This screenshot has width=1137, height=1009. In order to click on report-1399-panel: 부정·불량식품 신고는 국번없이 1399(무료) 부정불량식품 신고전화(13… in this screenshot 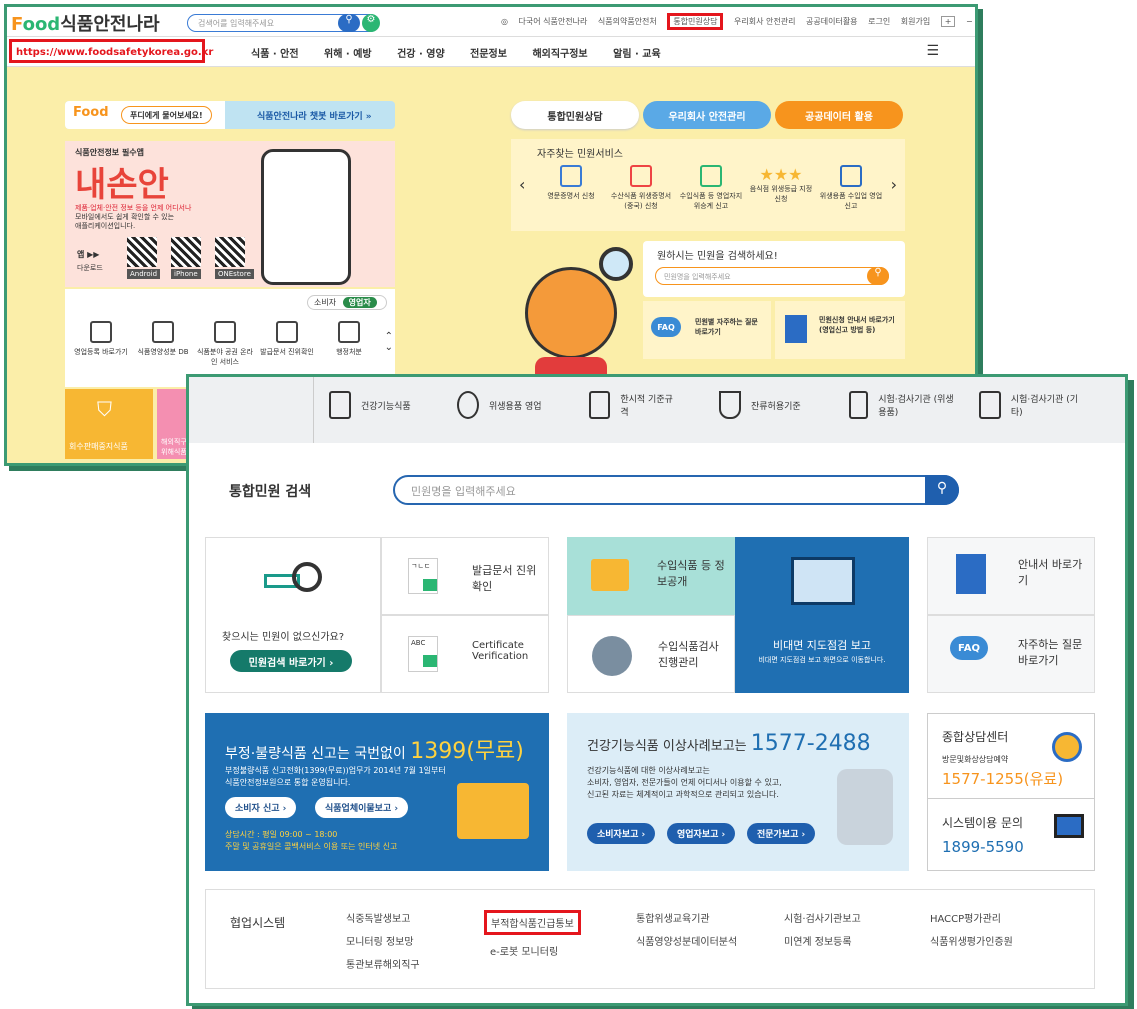, I will do `click(377, 792)`.